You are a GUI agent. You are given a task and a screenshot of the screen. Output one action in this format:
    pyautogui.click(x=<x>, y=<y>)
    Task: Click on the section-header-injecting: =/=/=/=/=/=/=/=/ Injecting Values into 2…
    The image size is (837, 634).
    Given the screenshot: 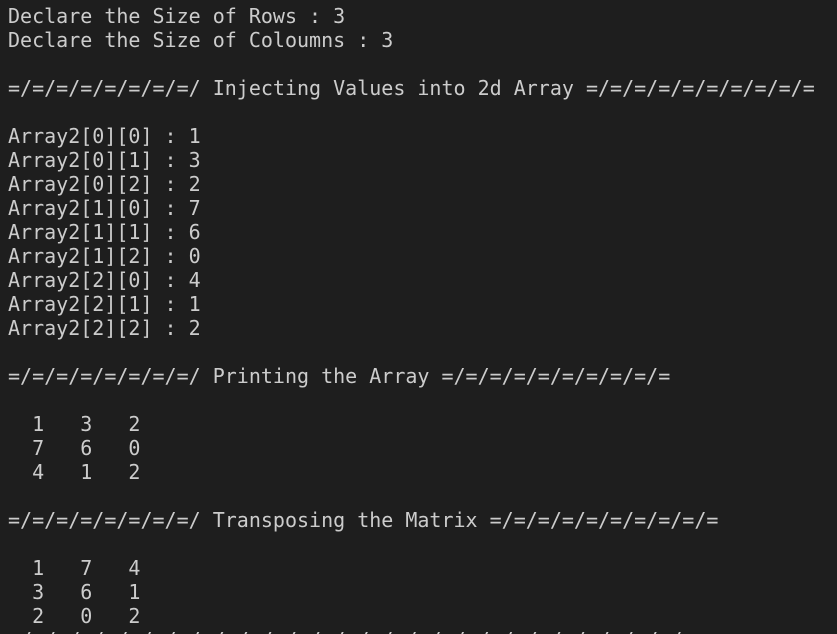 What is the action you would take?
    pyautogui.click(x=411, y=88)
    